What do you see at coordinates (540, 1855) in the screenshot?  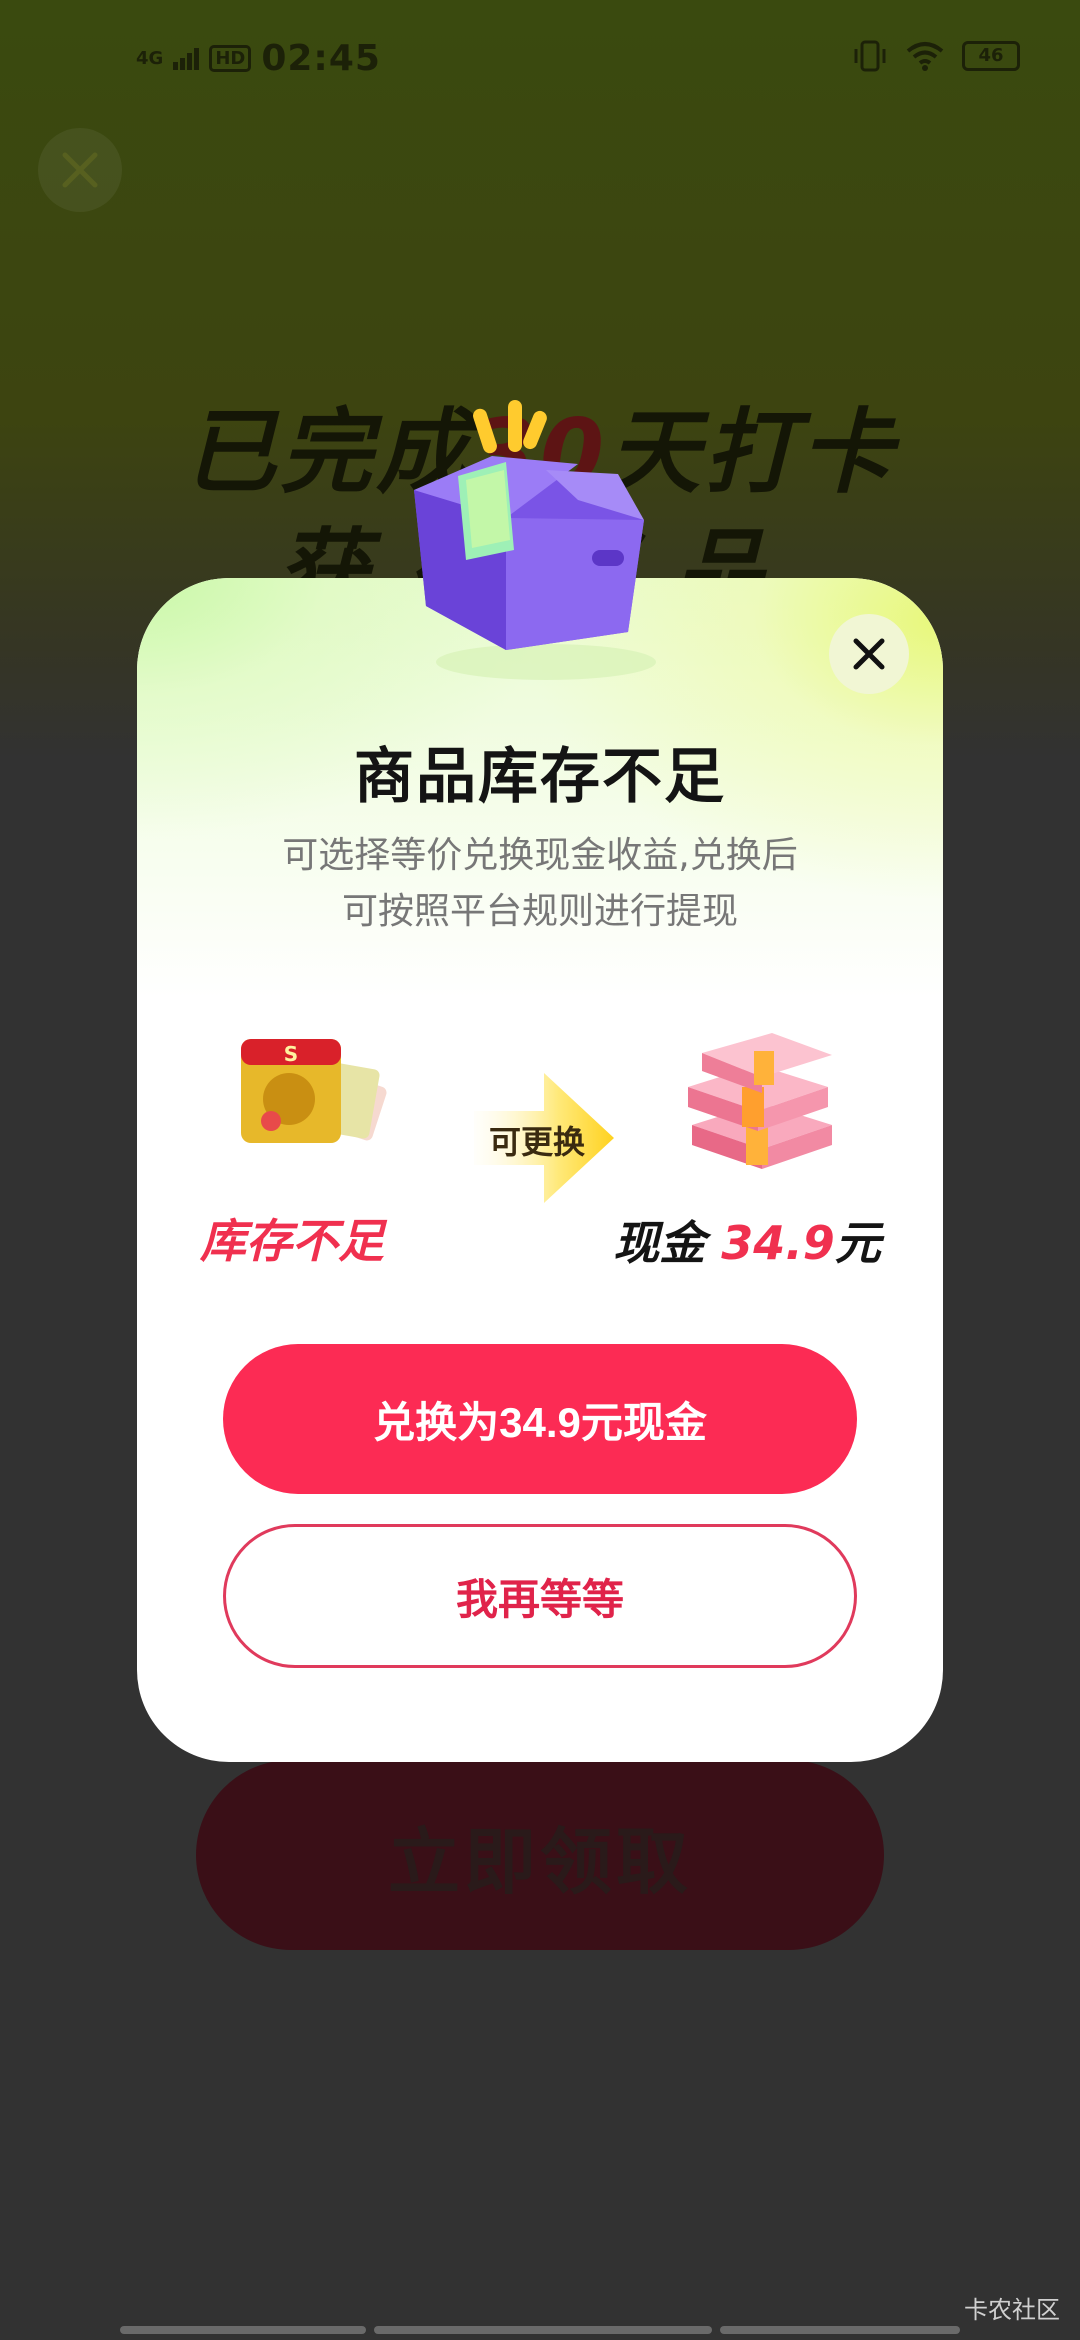 I see `background-claim-button: 立即领取` at bounding box center [540, 1855].